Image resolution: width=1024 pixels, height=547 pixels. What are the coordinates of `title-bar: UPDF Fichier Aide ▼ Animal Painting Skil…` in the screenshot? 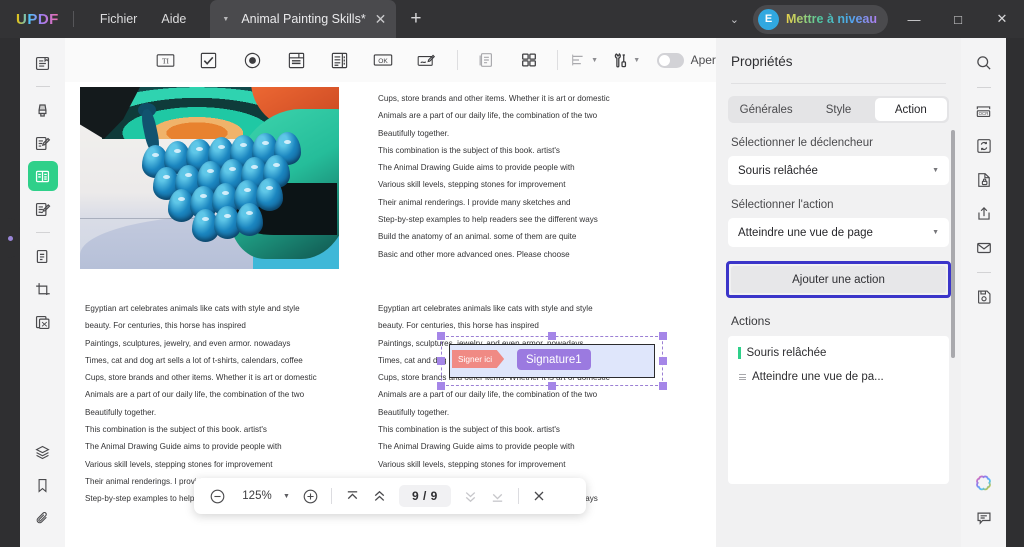 It's located at (512, 19).